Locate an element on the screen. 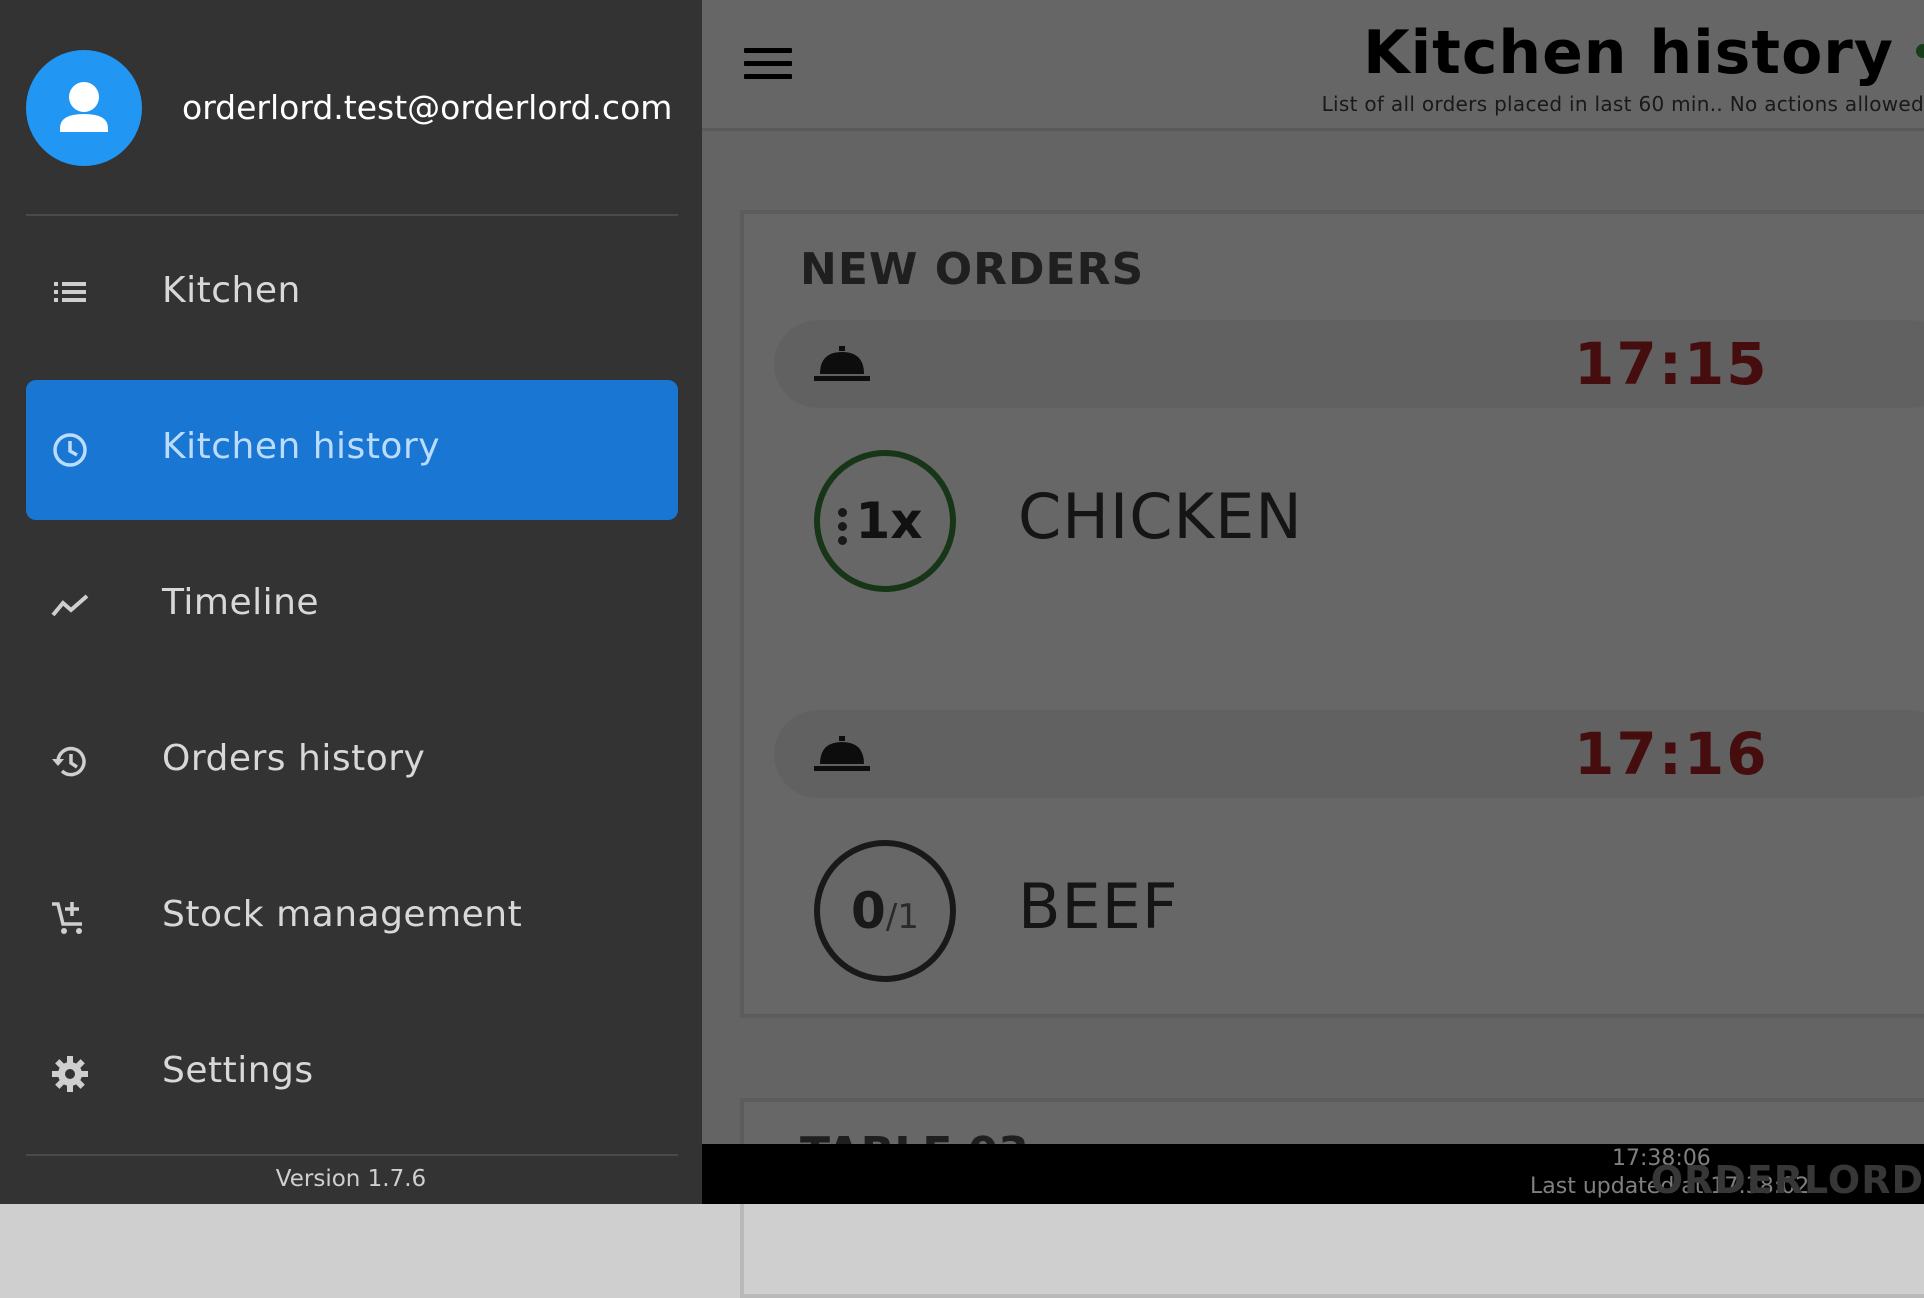 The height and width of the screenshot is (1298, 1924). nav-item-orders-history: Orders history is located at coordinates (352, 762).